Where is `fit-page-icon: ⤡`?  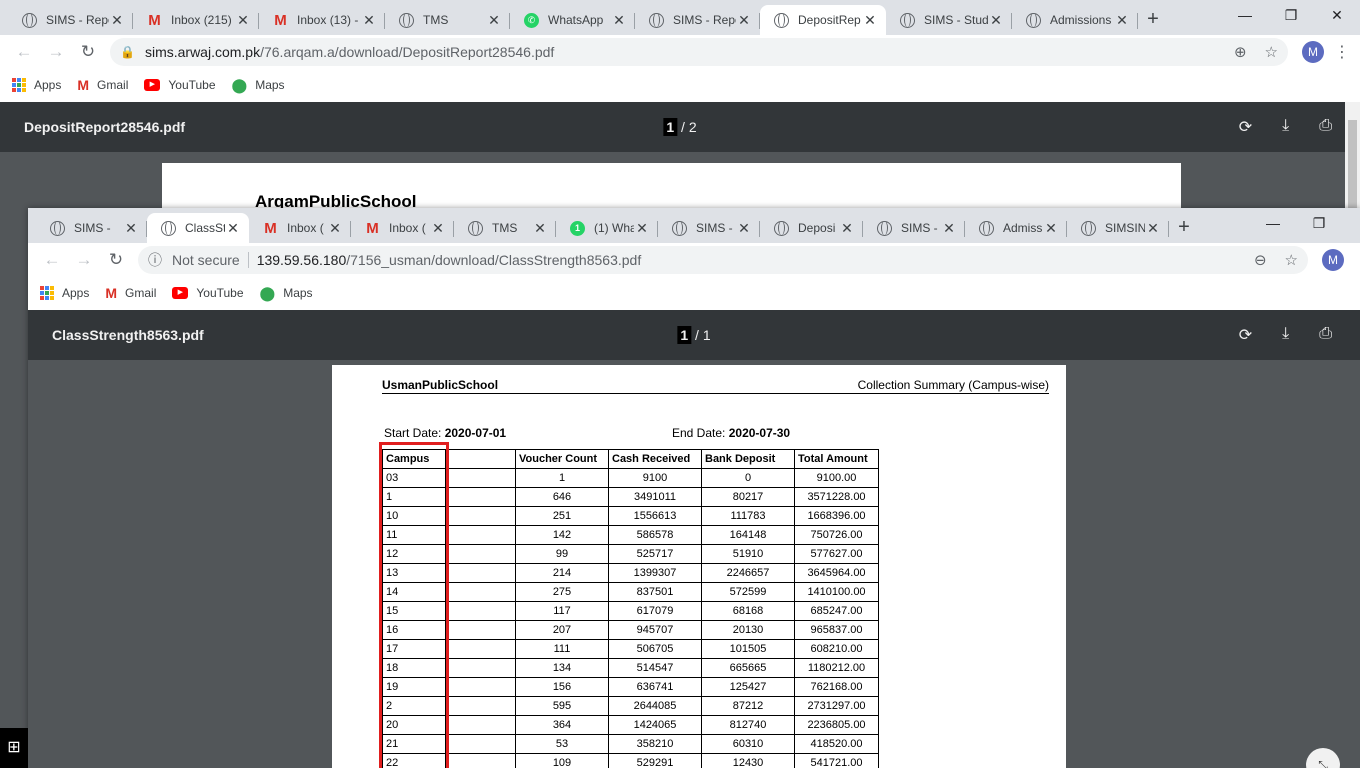 fit-page-icon: ⤡ is located at coordinates (1323, 758).